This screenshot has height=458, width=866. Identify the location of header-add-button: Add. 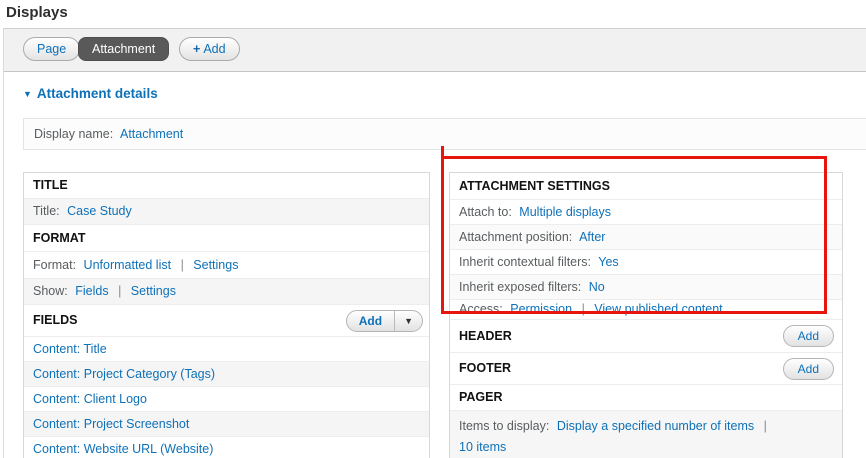
(808, 336).